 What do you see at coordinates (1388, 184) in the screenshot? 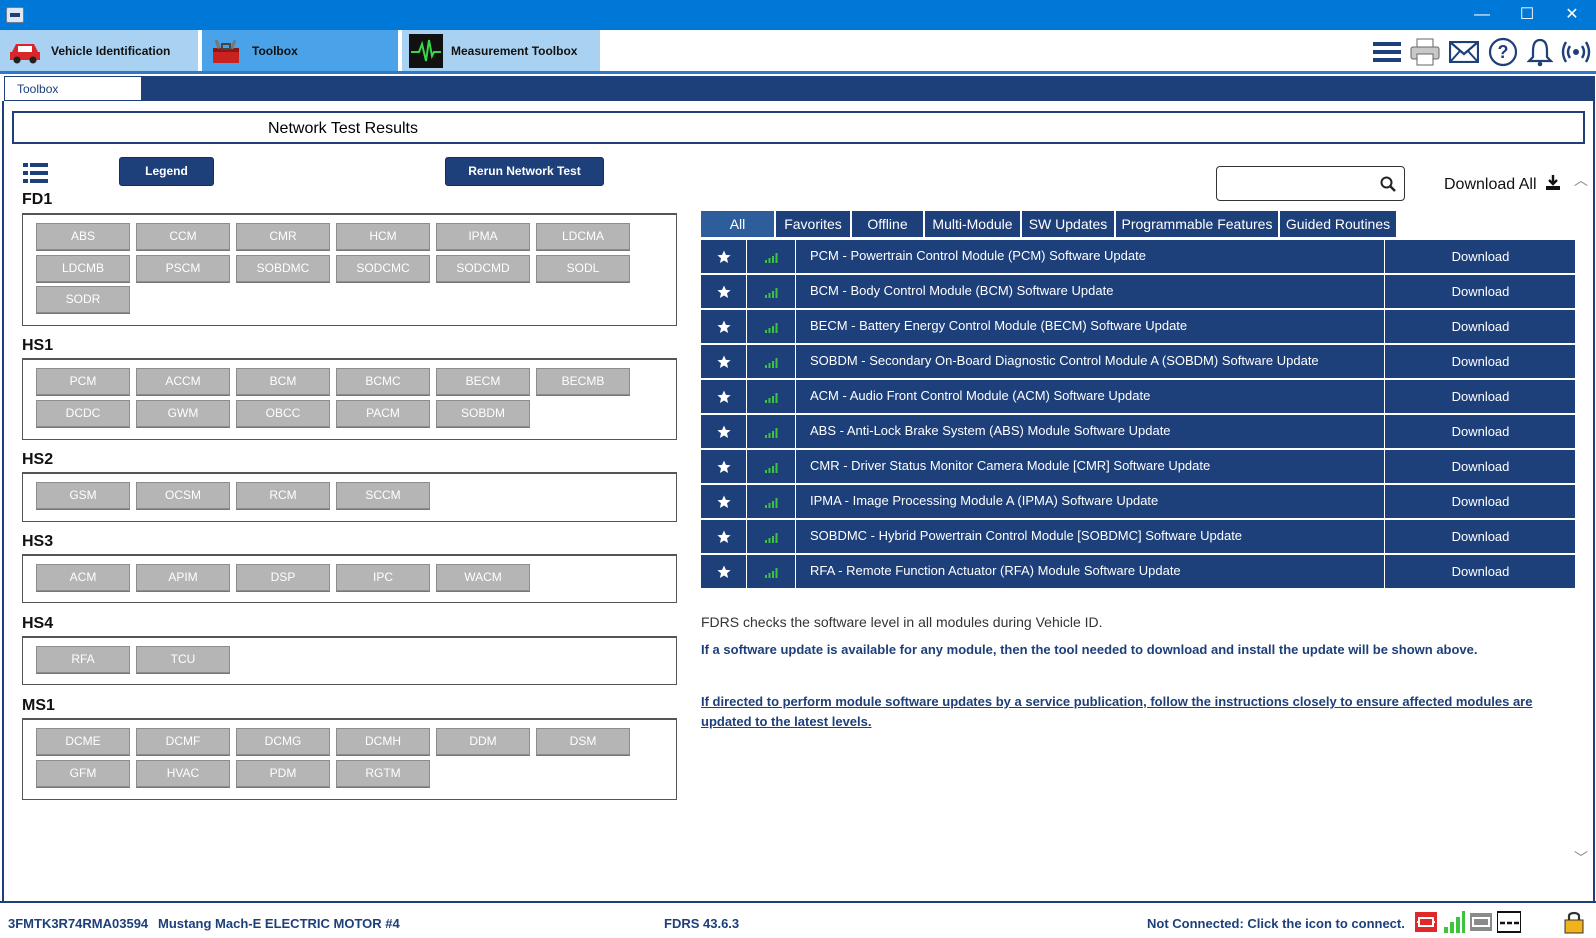
I see `search-icon` at bounding box center [1388, 184].